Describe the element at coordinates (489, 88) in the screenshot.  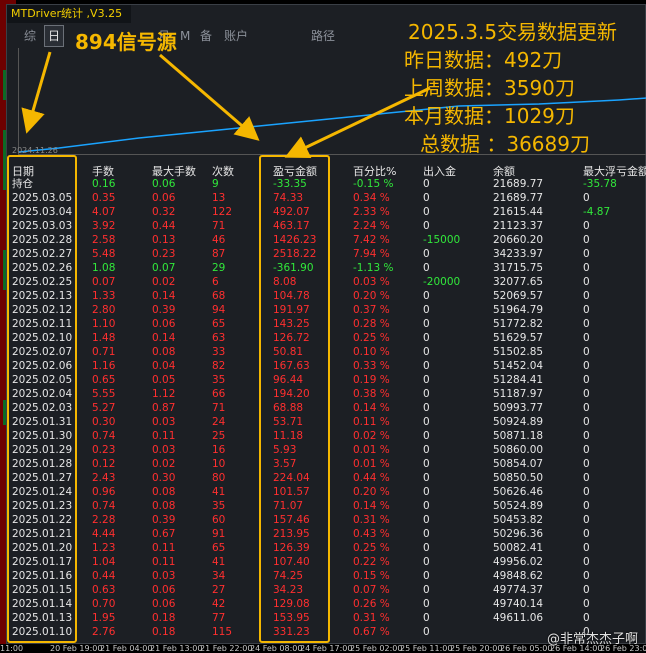
I see `last-week-stat: 上周数据：3590刀` at that location.